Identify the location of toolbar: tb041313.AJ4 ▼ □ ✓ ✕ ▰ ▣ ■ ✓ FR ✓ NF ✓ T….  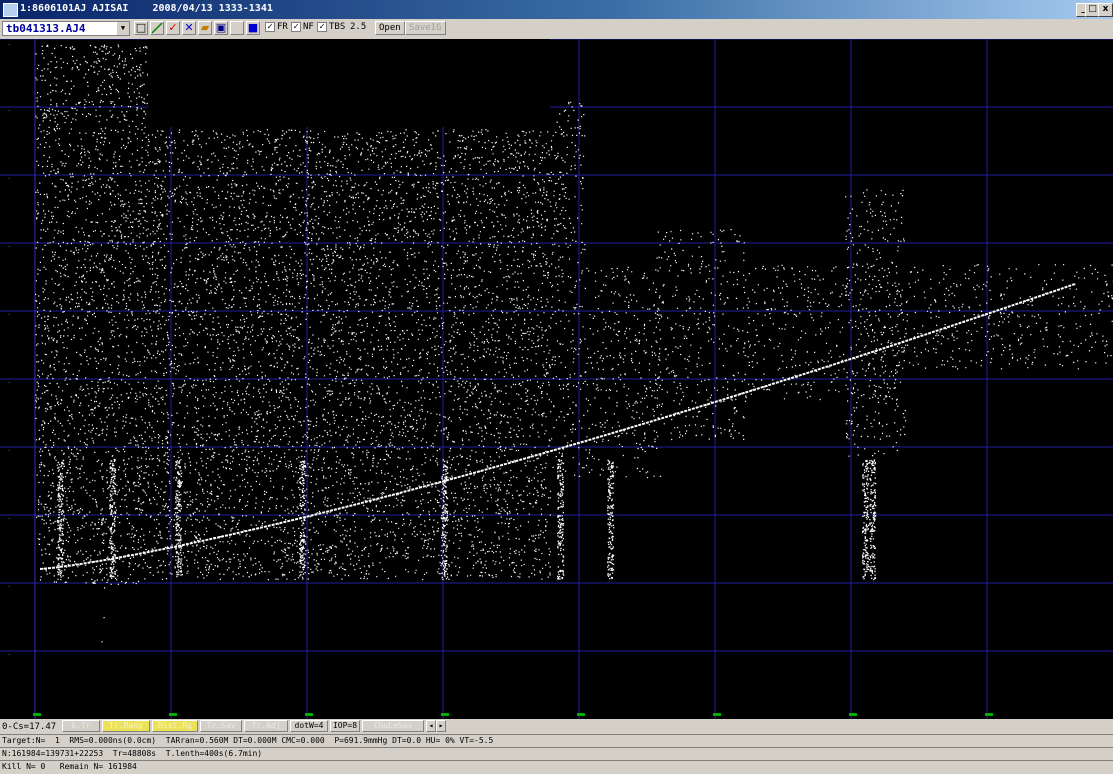
(556, 29).